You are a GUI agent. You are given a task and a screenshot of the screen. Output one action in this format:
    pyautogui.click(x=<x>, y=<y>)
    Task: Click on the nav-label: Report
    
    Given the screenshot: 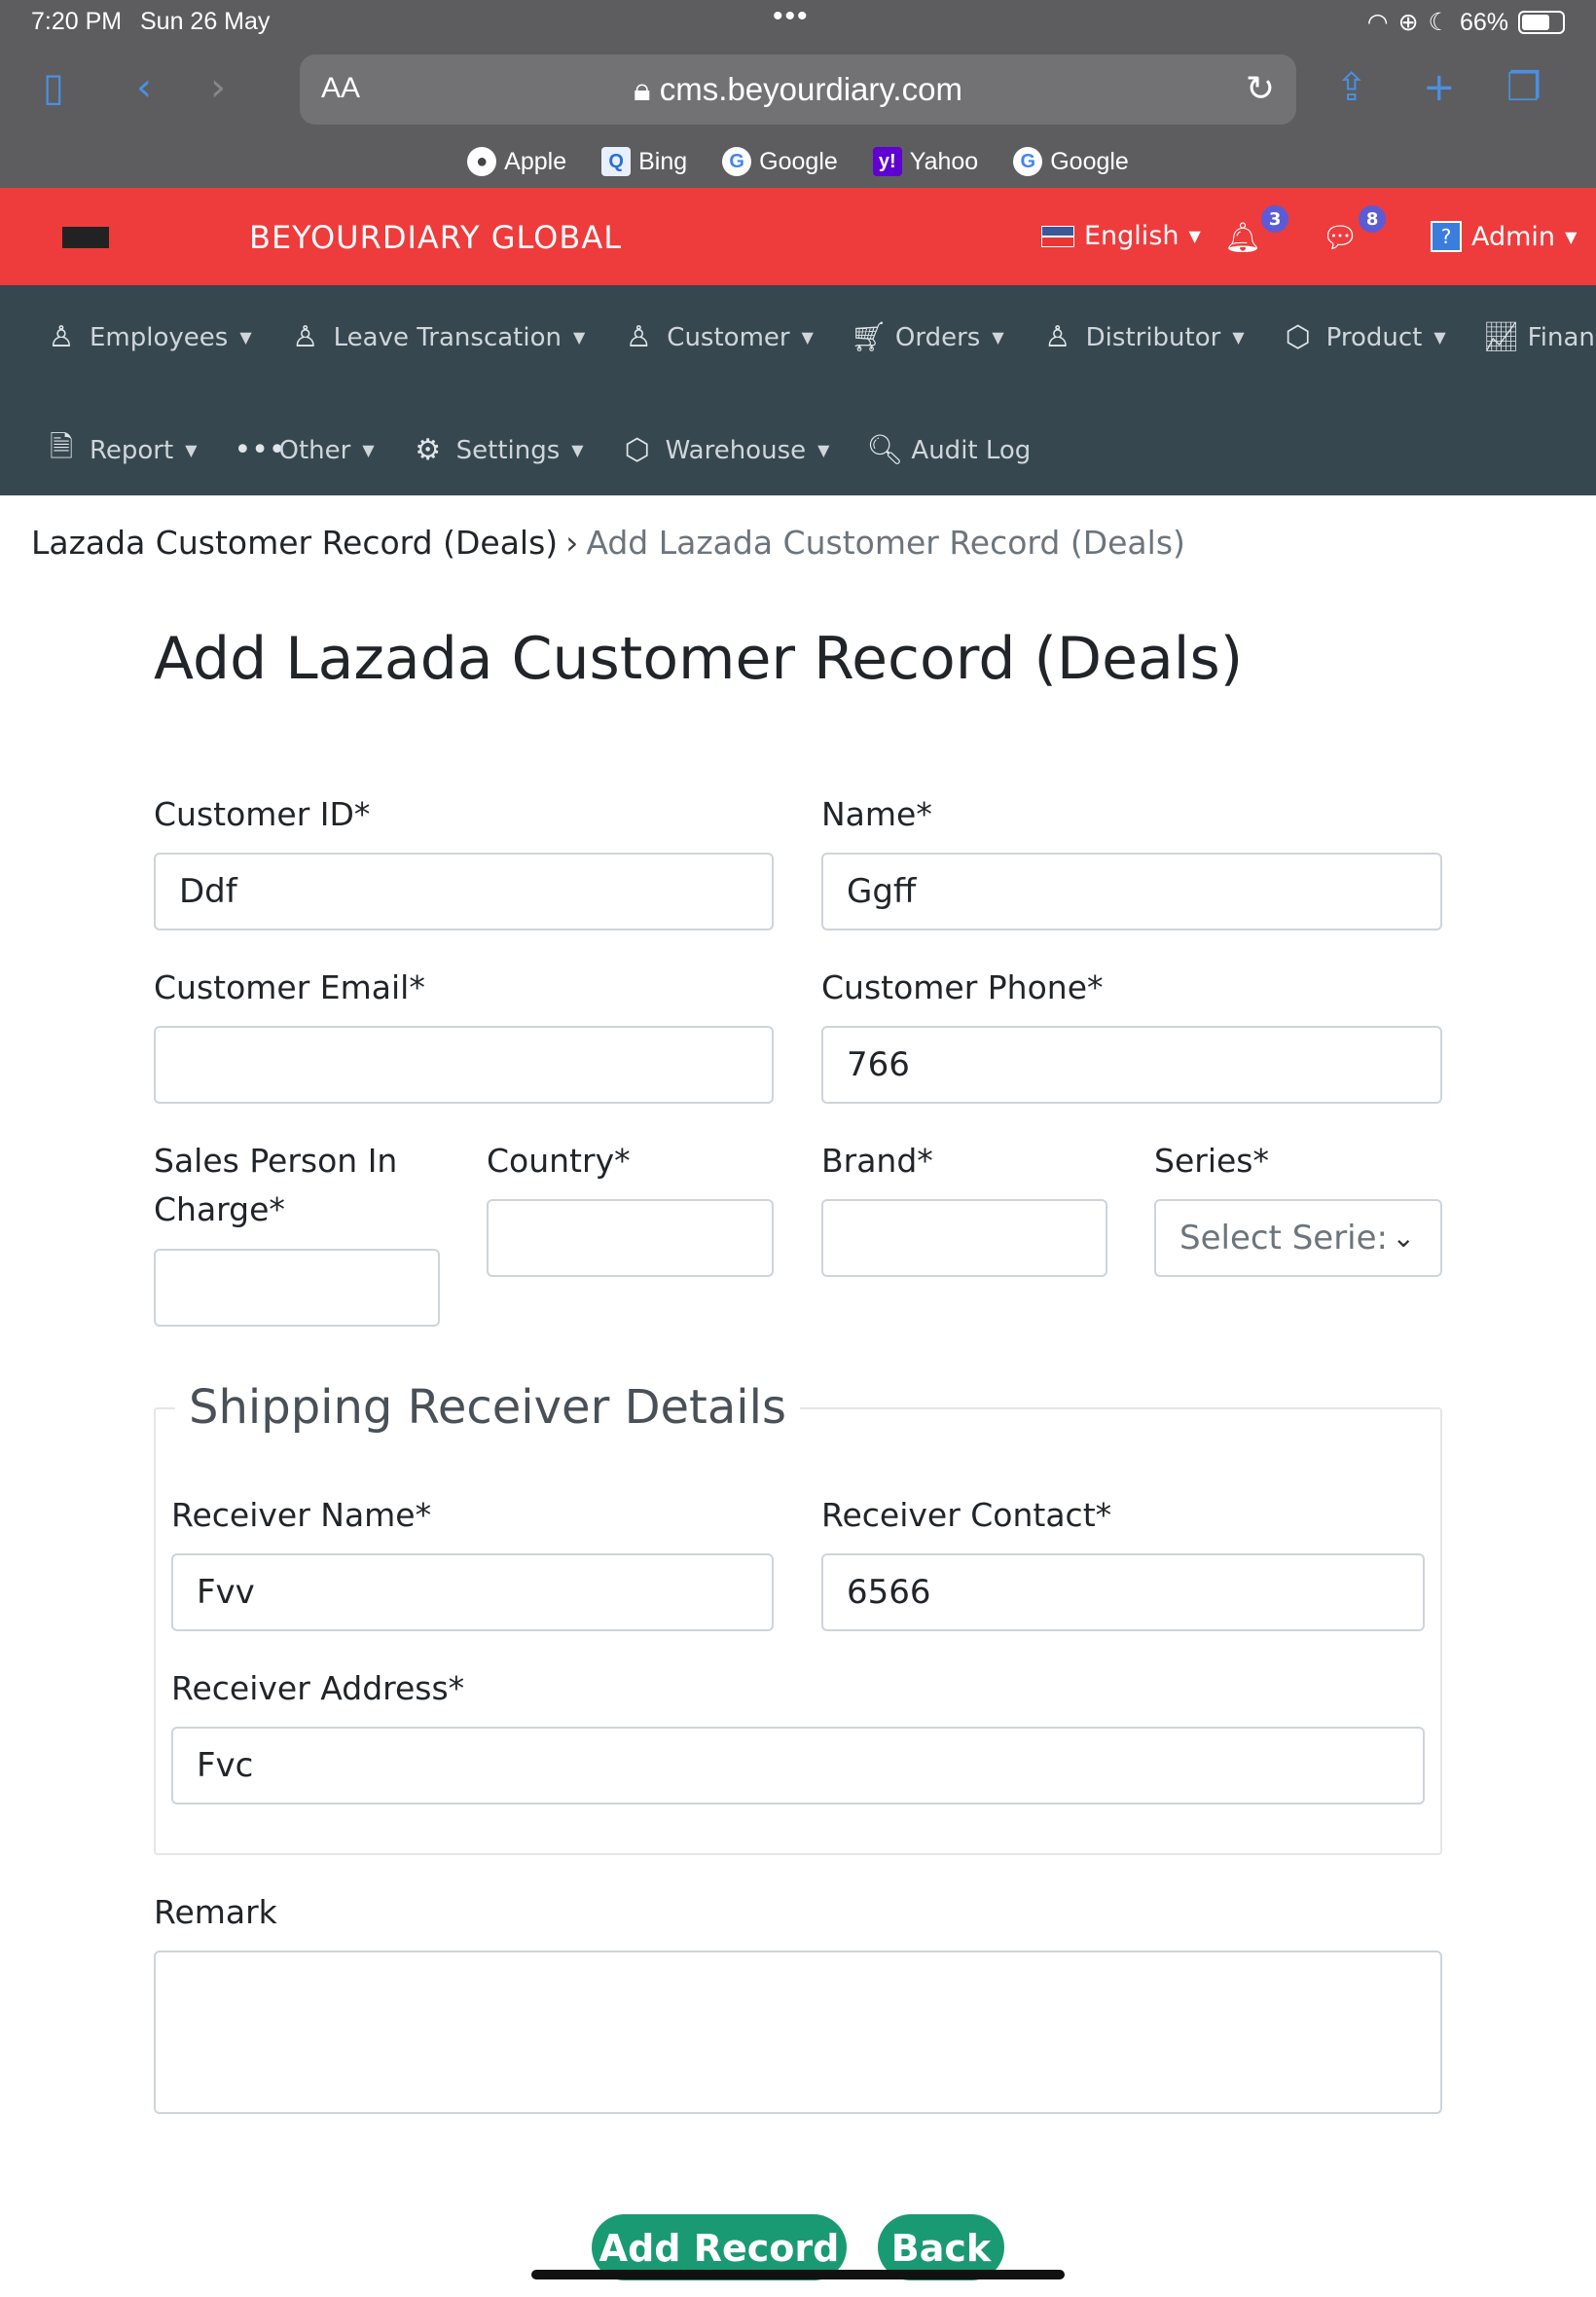 What is the action you would take?
    pyautogui.click(x=132, y=450)
    